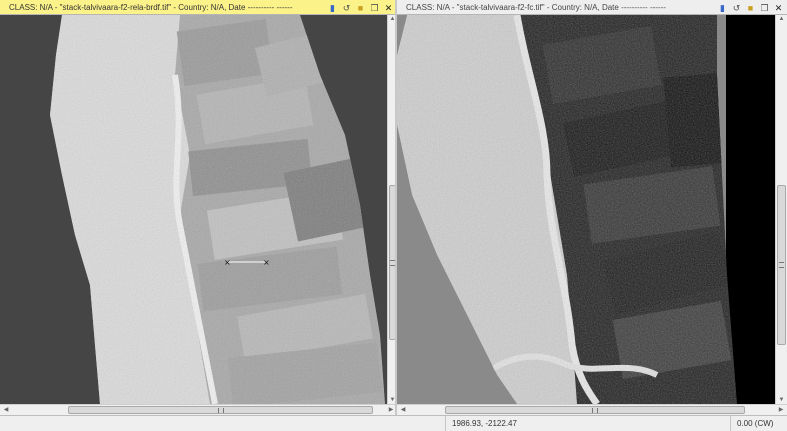  I want to click on right-vertical-scrollbar: ▲ ▼, so click(781, 209).